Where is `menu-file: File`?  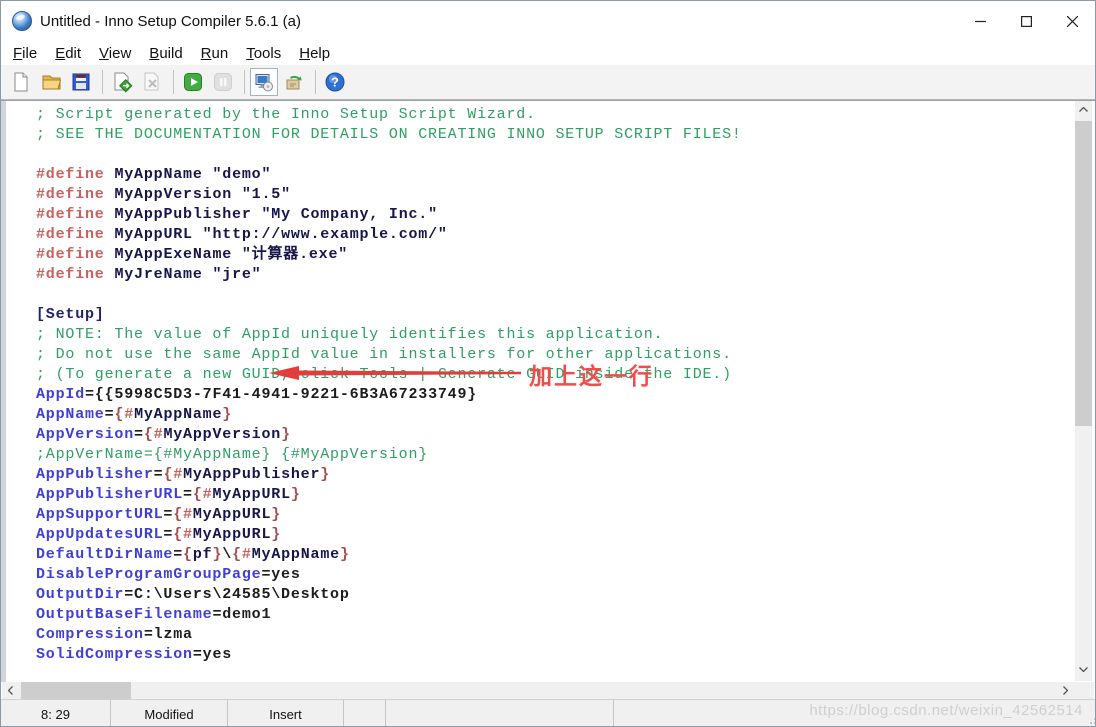 menu-file: File is located at coordinates (25, 53).